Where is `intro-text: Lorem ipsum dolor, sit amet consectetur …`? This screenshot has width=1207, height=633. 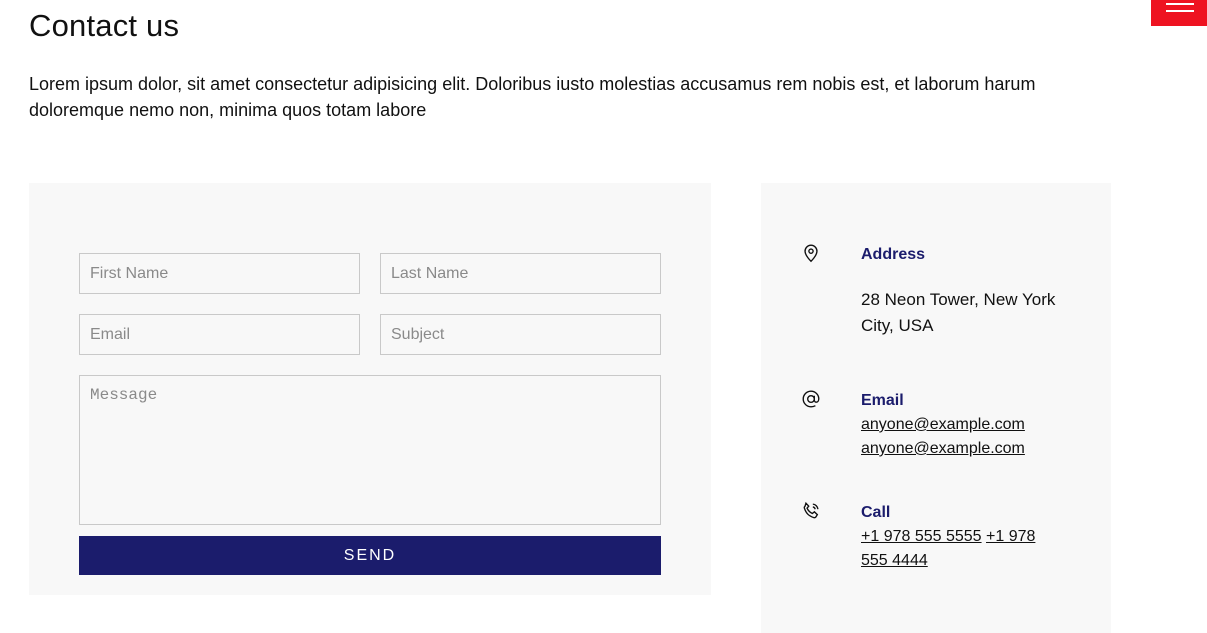
intro-text: Lorem ipsum dolor, sit amet consectetur … is located at coordinates (532, 97).